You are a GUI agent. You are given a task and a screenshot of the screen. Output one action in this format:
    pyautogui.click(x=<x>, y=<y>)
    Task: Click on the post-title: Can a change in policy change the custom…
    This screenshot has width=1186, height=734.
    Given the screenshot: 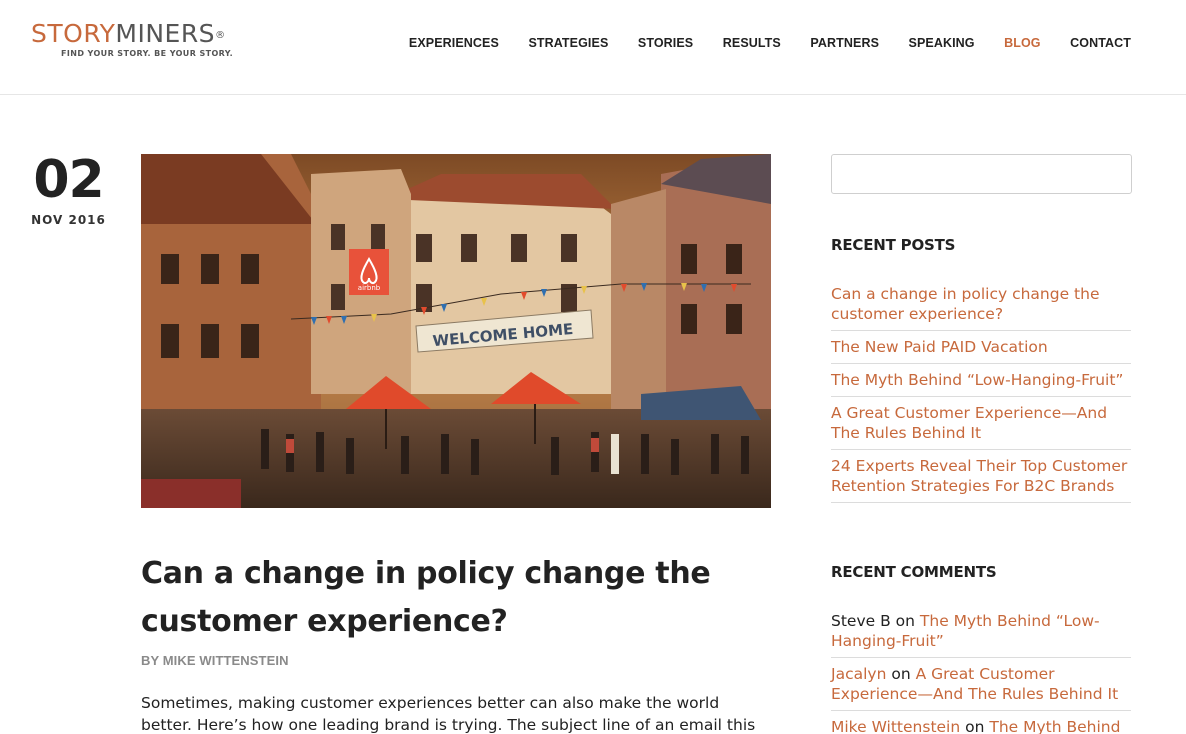 What is the action you would take?
    pyautogui.click(x=461, y=598)
    